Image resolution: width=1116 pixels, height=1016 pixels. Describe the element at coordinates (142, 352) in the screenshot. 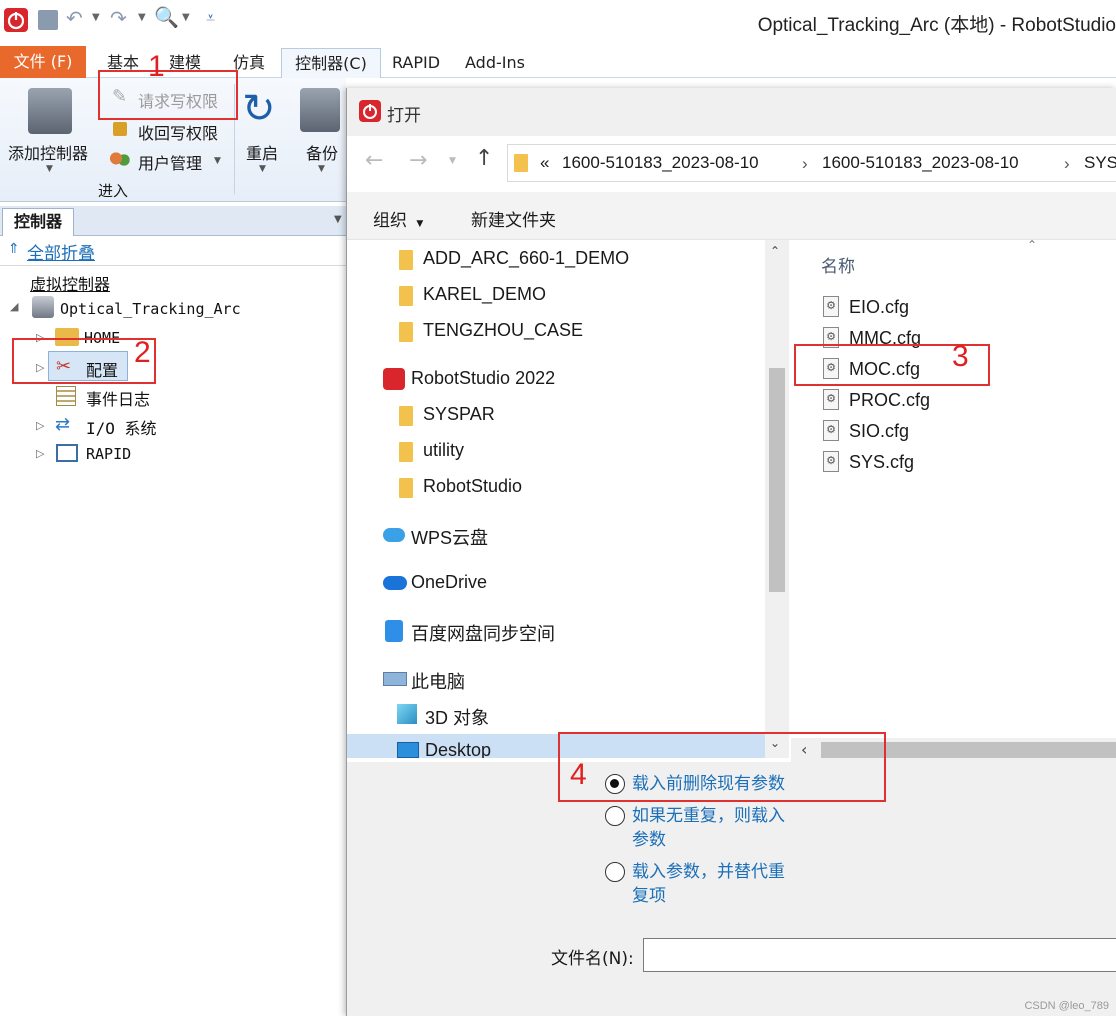

I see `annotation-number-2: 2` at that location.